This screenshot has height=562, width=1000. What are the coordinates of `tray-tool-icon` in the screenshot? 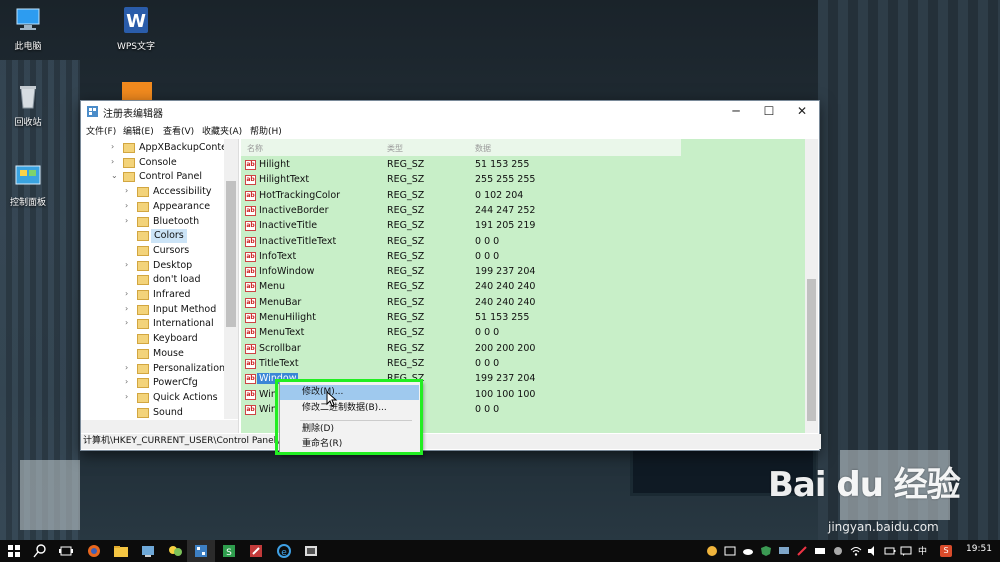 It's located at (802, 551).